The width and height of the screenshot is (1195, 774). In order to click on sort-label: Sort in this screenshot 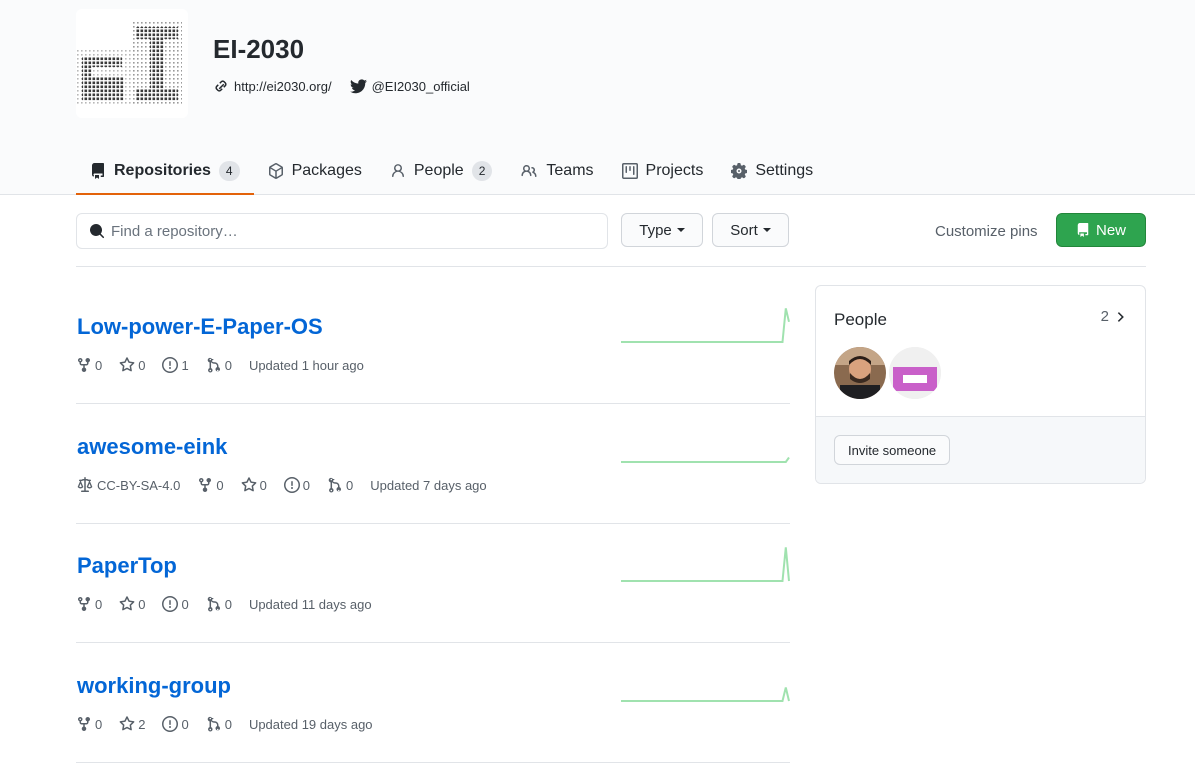, I will do `click(744, 230)`.